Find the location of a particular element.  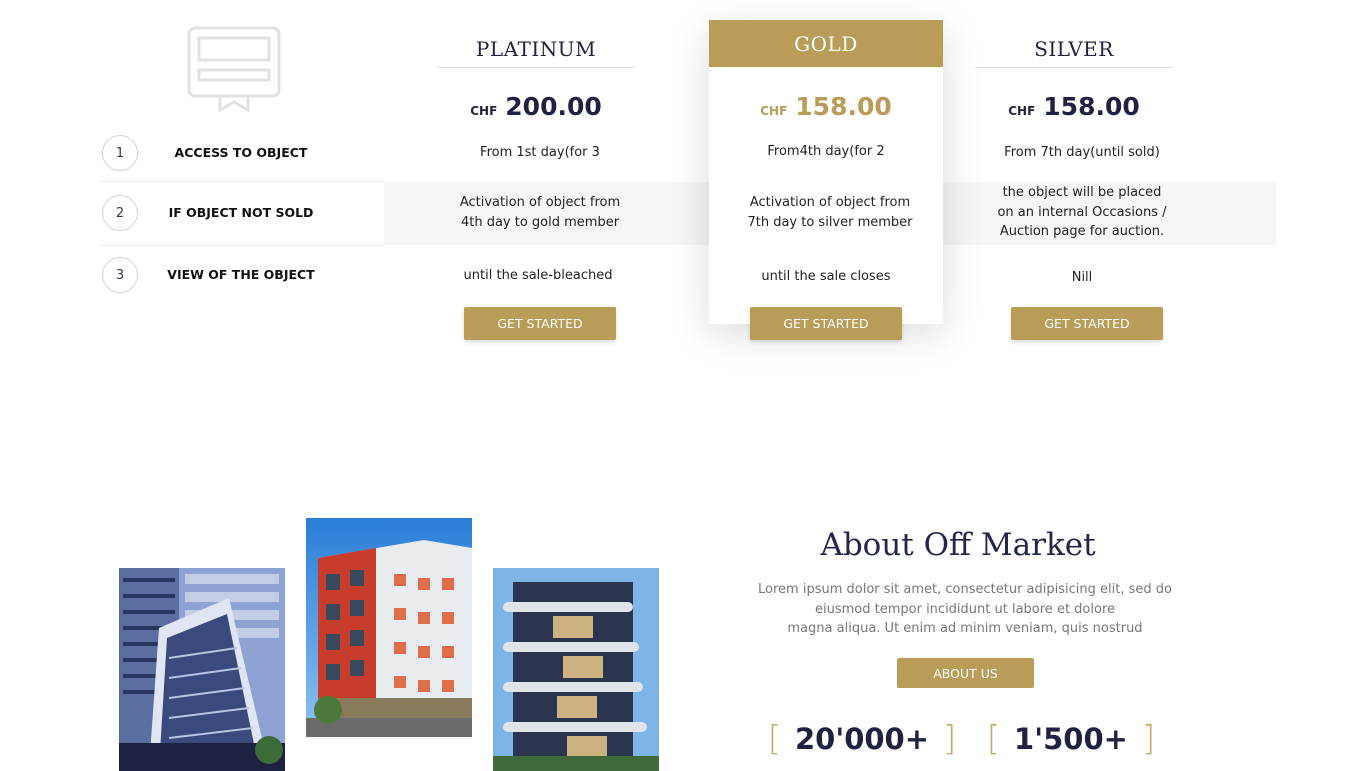

about-title: About Off Market is located at coordinates (958, 545).